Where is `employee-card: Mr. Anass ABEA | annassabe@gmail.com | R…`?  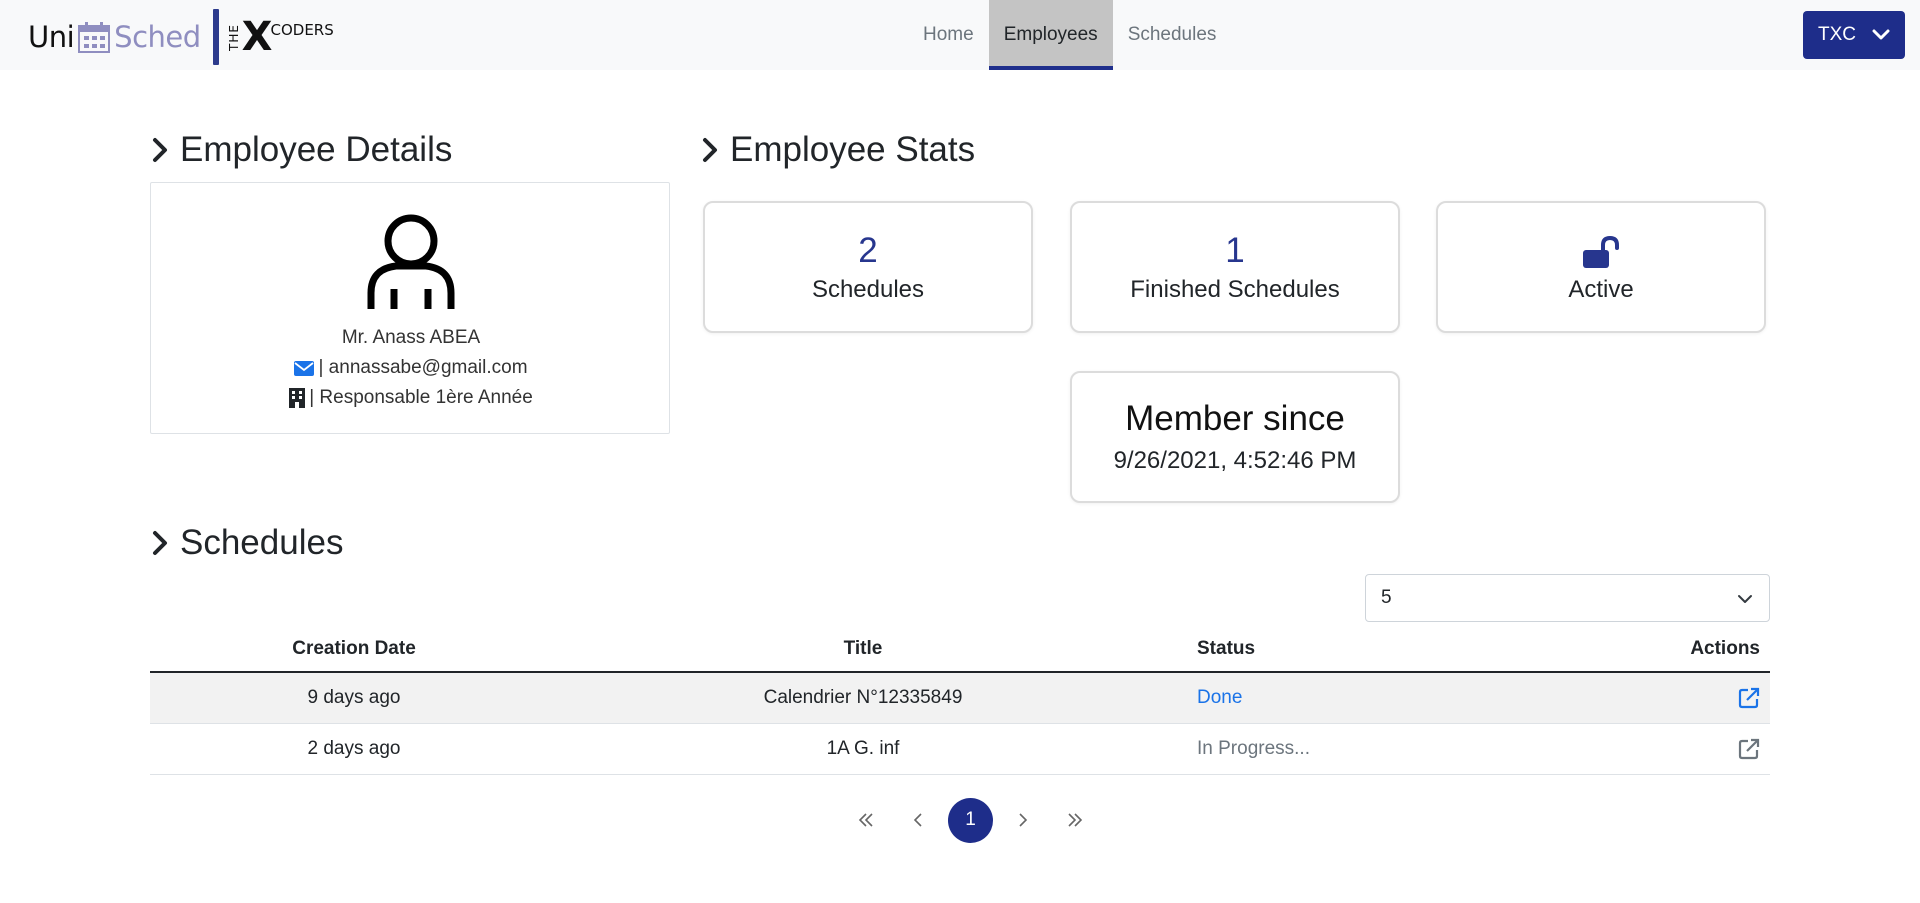
employee-card: Mr. Anass ABEA | annassabe@gmail.com | R… is located at coordinates (410, 308).